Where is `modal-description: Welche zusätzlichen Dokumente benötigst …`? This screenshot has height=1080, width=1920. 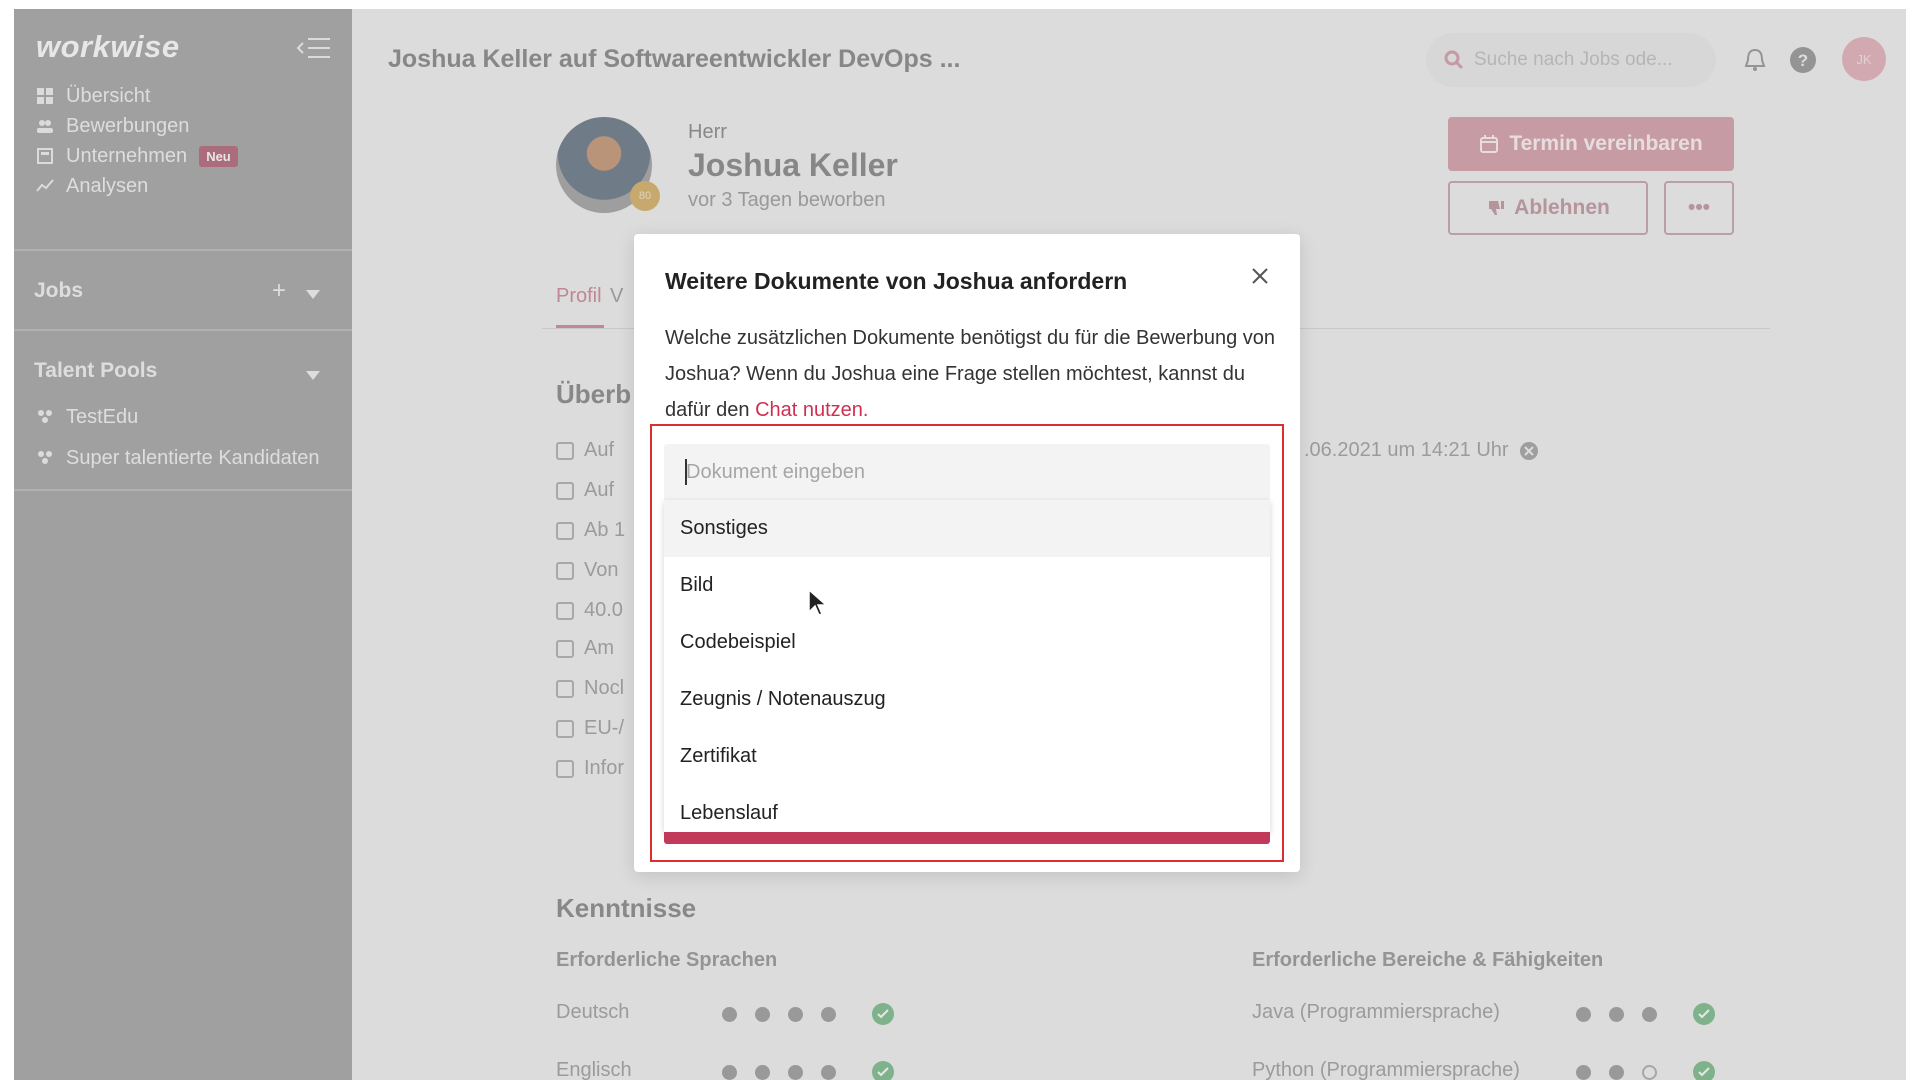 modal-description: Welche zusätzlichen Dokumente benötigst … is located at coordinates (970, 374).